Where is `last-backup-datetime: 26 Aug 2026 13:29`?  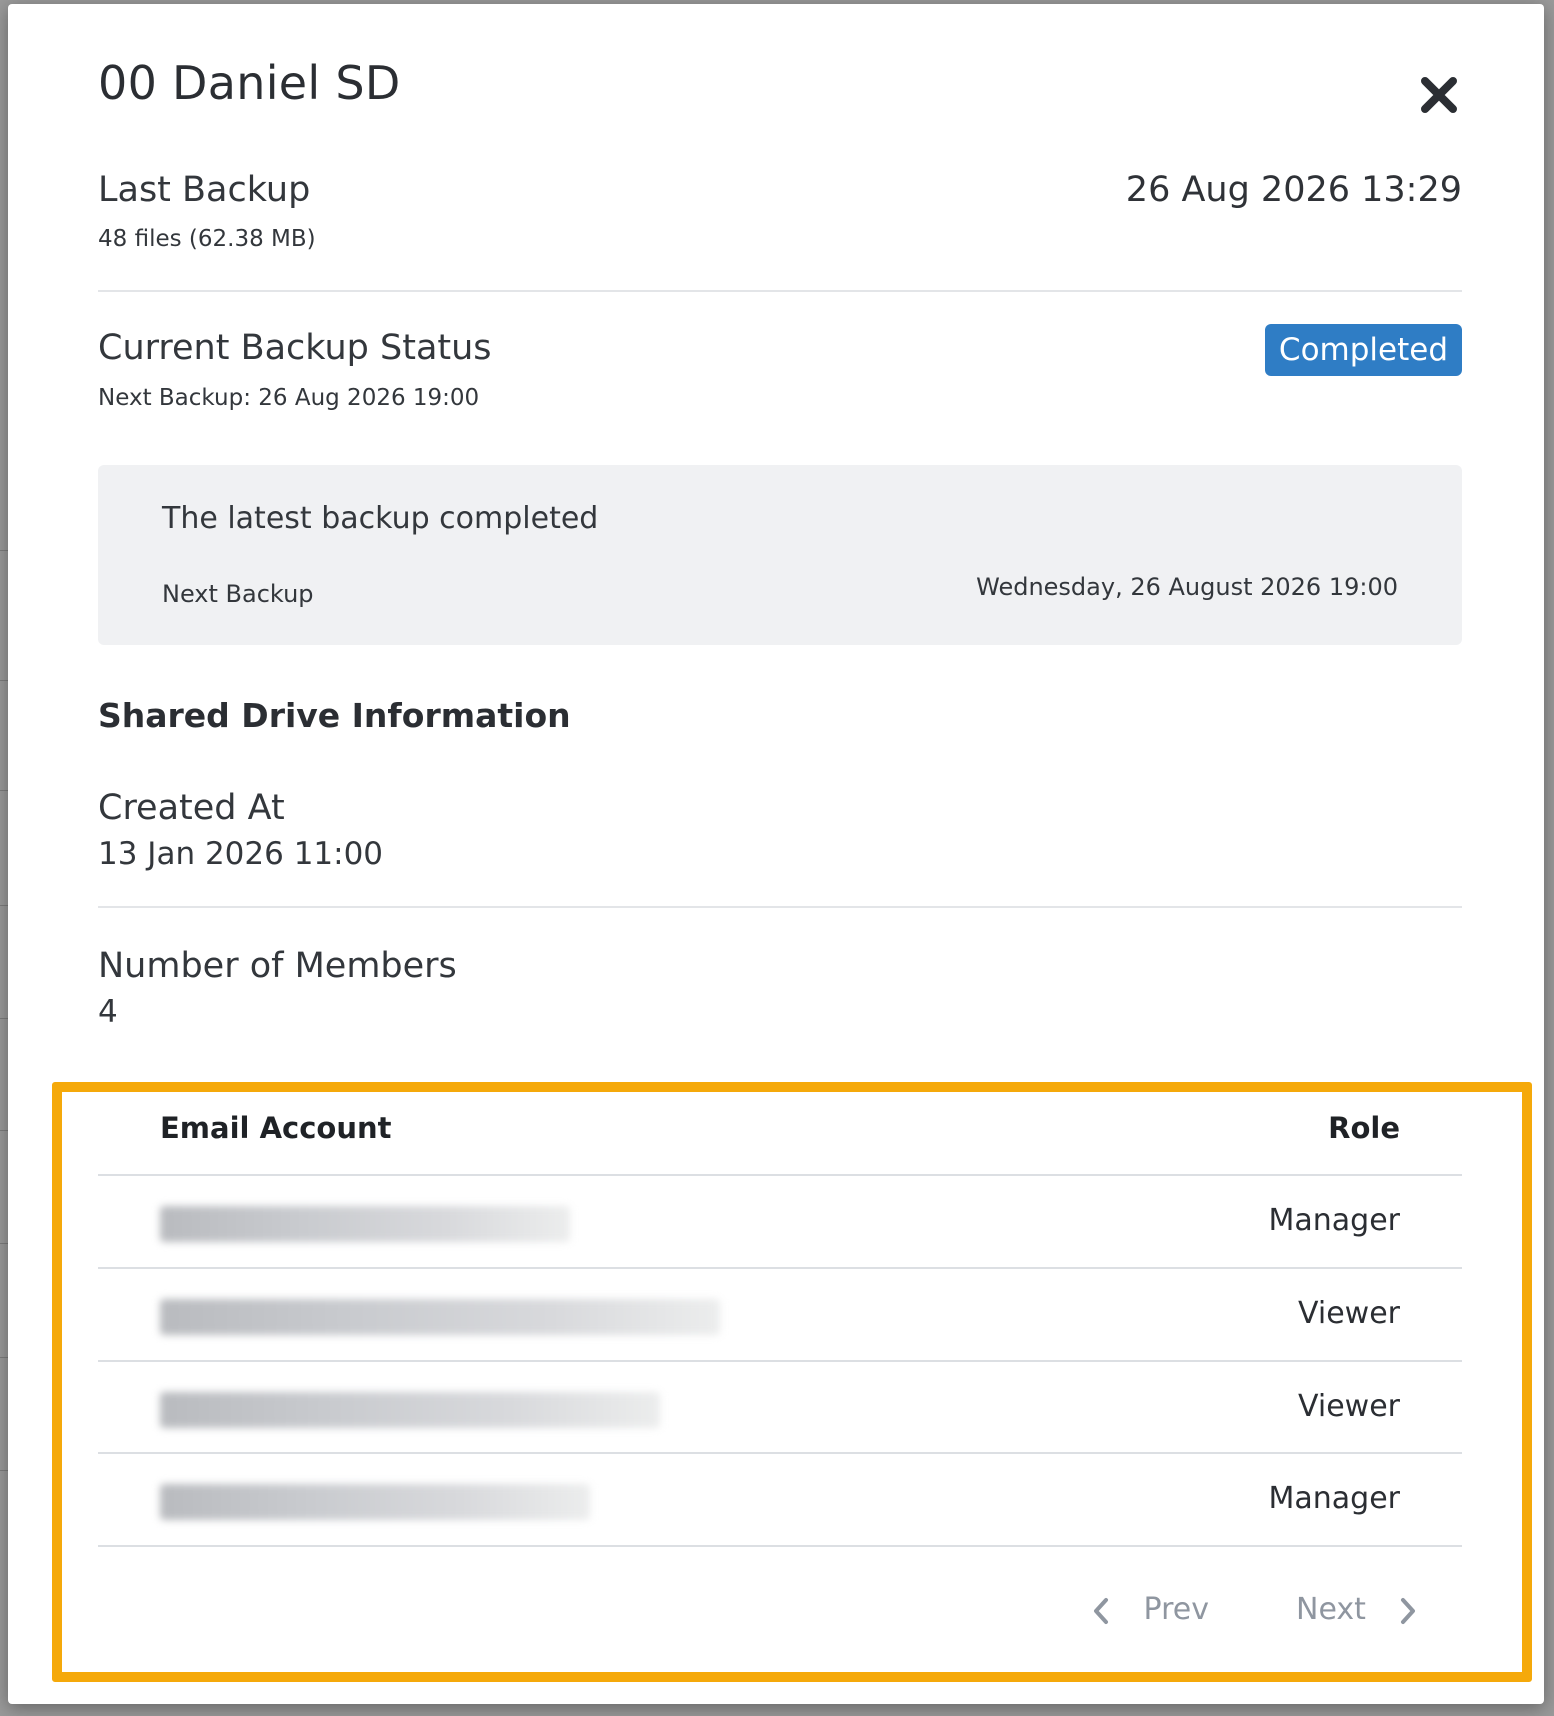
last-backup-datetime: 26 Aug 2026 13:29 is located at coordinates (1293, 190).